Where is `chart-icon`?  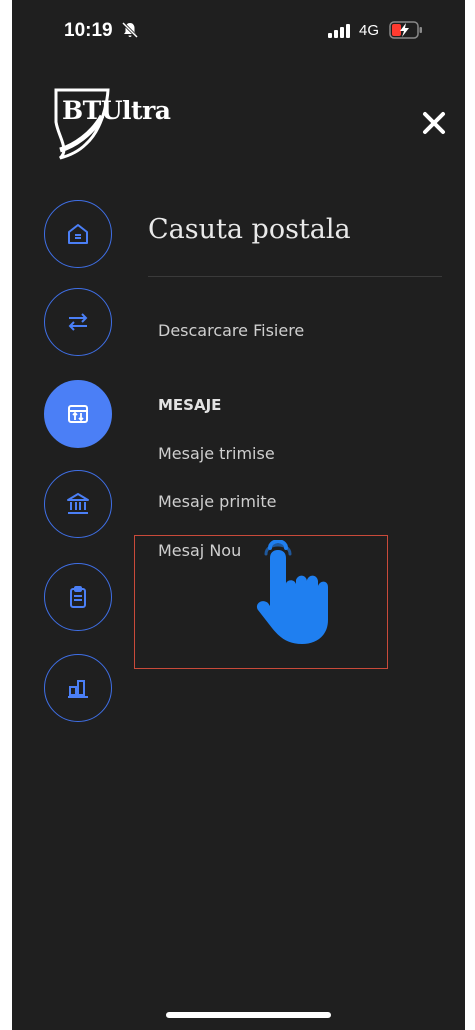 chart-icon is located at coordinates (78, 689).